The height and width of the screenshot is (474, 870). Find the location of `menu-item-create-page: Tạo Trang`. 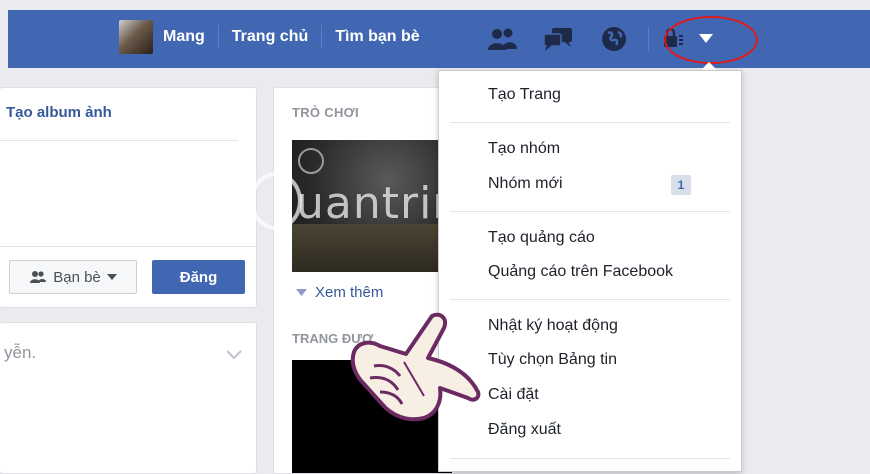

menu-item-create-page: Tạo Trang is located at coordinates (524, 95).